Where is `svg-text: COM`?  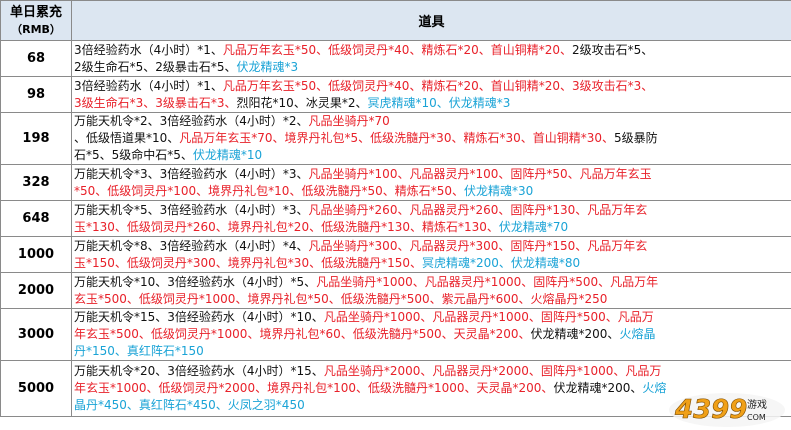
svg-text: COM is located at coordinates (756, 417).